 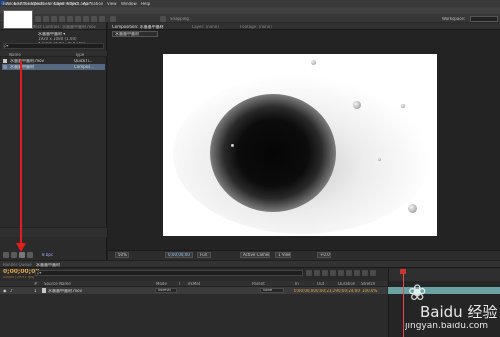 What do you see at coordinates (15, 55) in the screenshot?
I see `column-name: Name` at bounding box center [15, 55].